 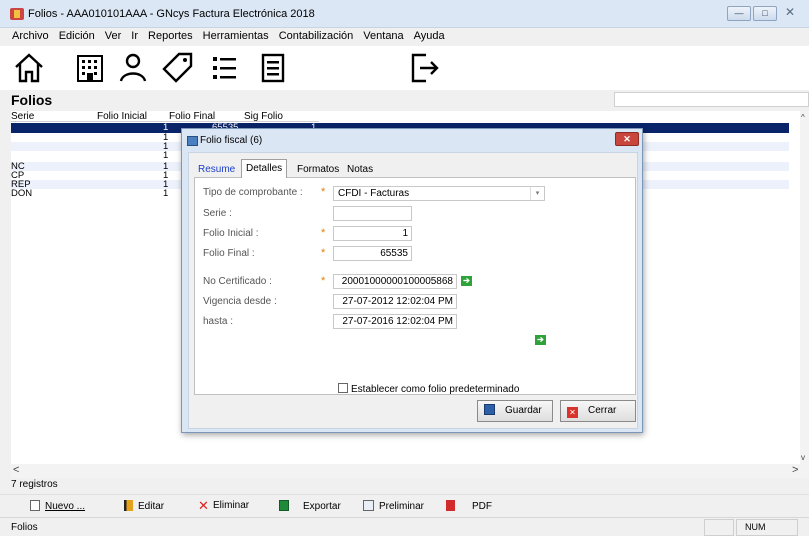 I want to click on list-icon, so click(x=224, y=68).